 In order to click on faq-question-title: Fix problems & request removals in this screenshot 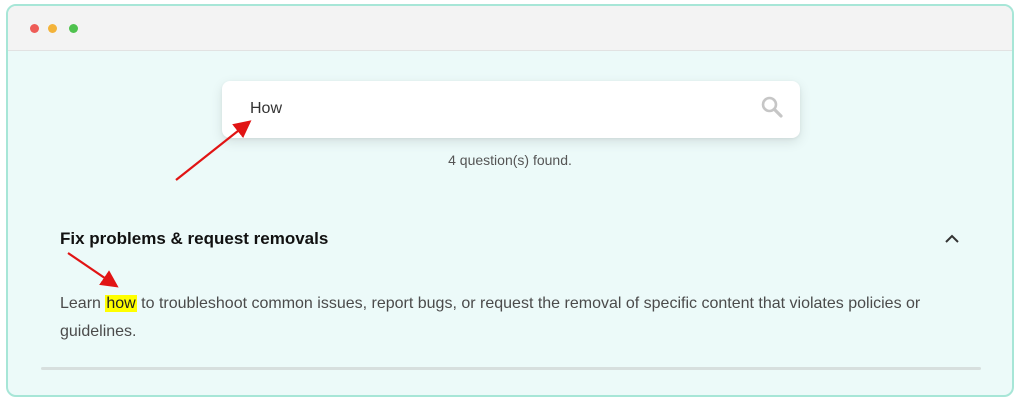, I will do `click(194, 239)`.